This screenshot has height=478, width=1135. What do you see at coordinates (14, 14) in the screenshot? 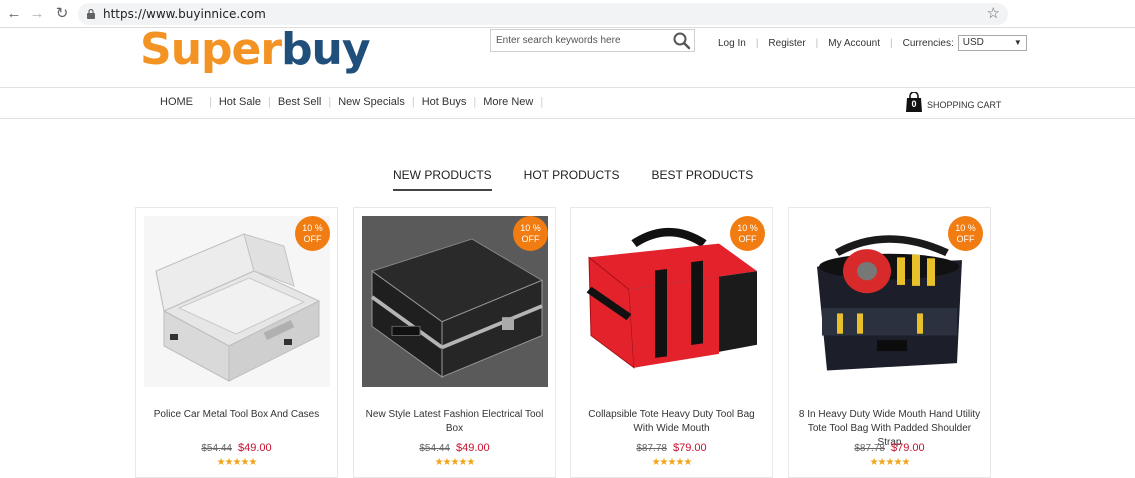
I see `back-arrow-icon: ←` at bounding box center [14, 14].